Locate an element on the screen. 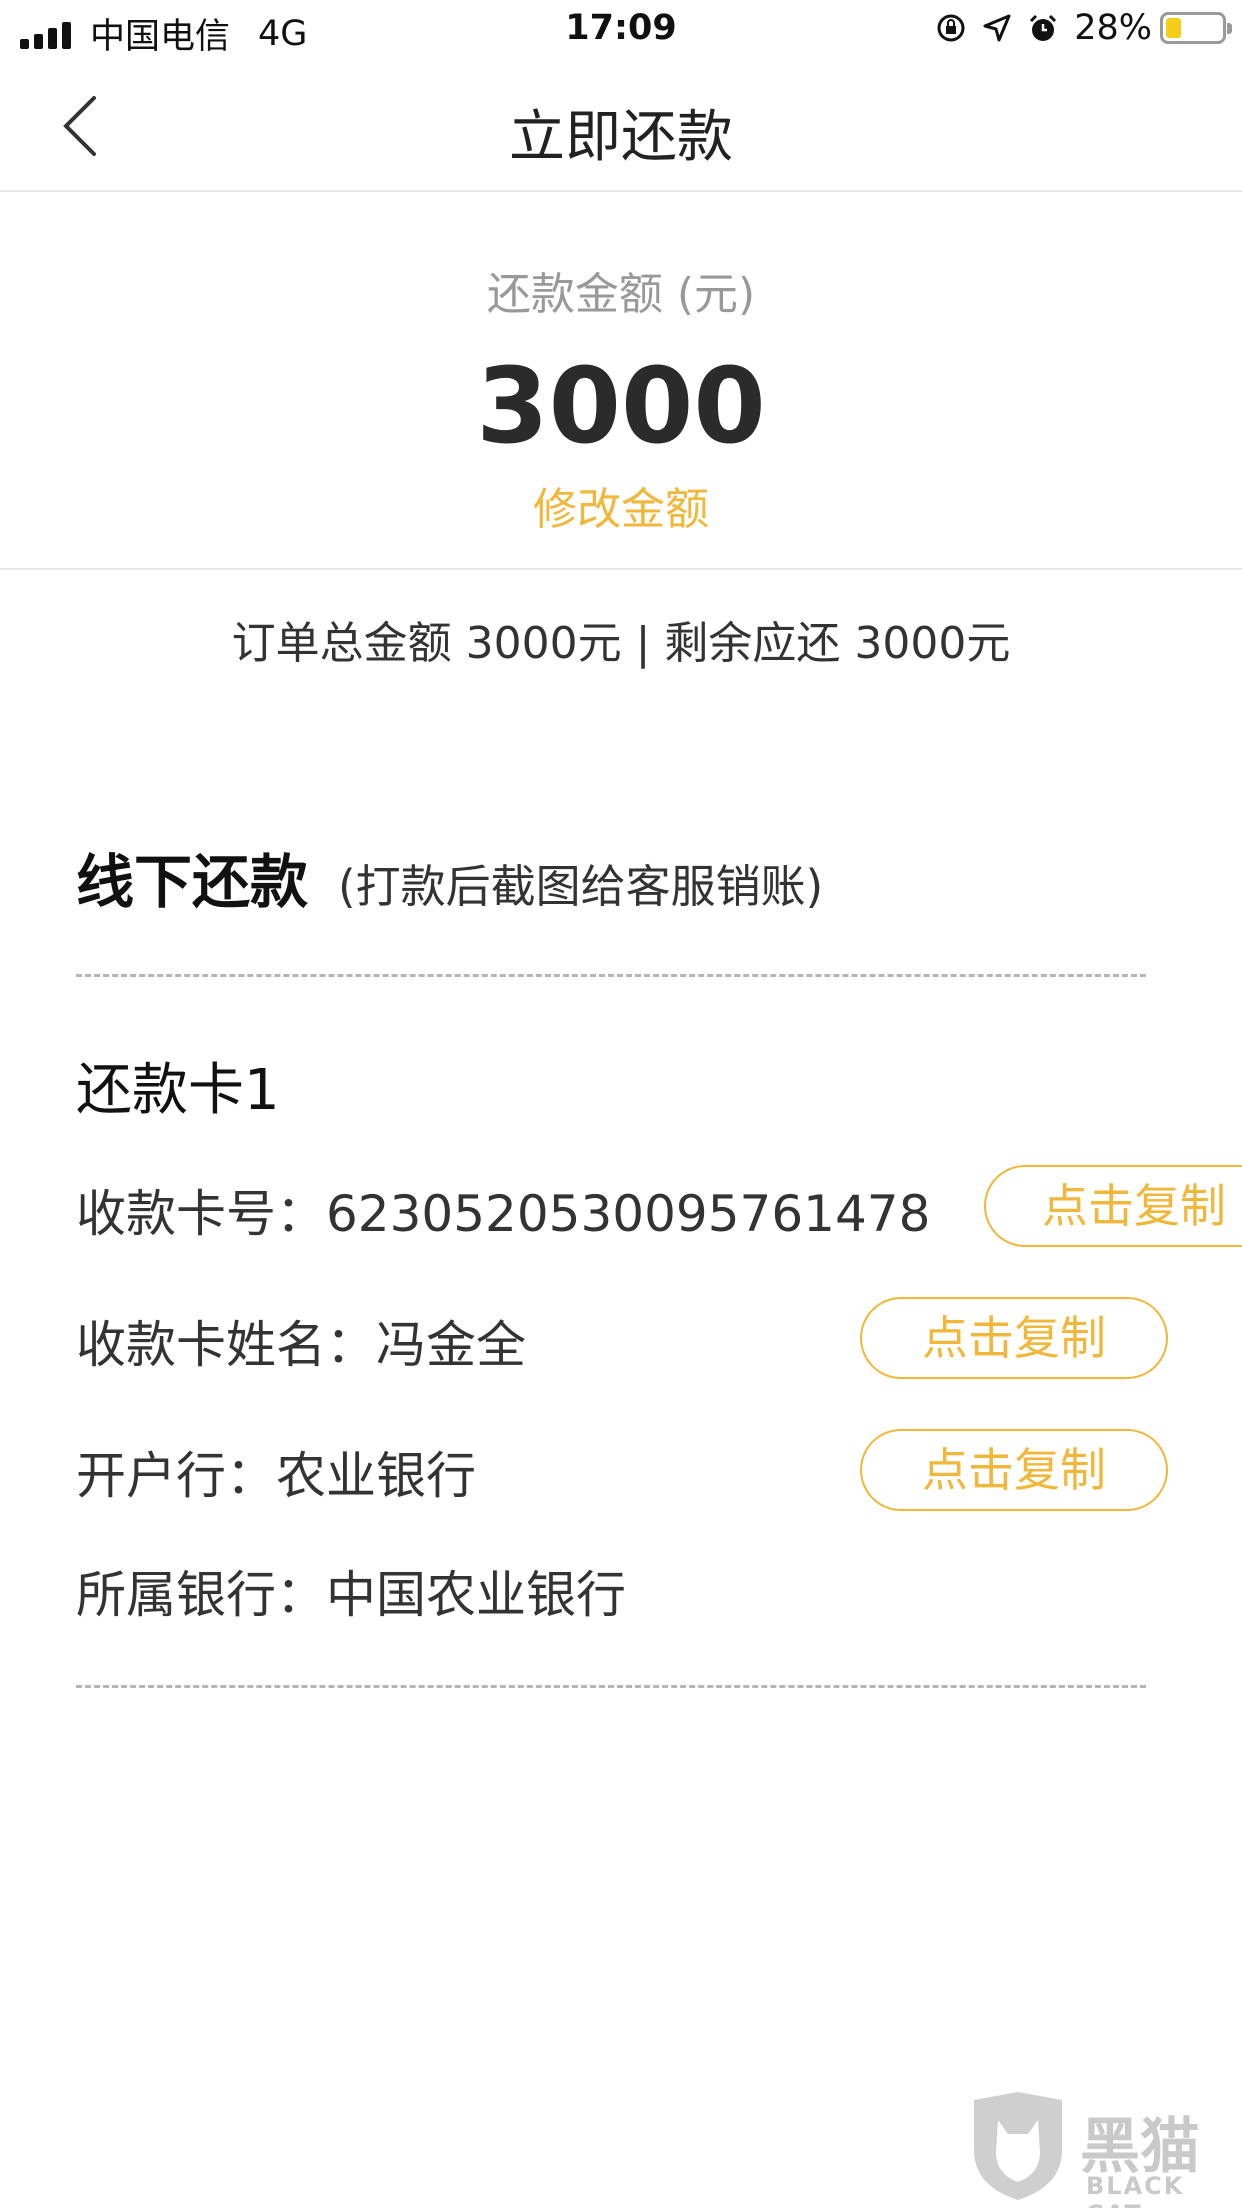 The height and width of the screenshot is (2208, 1242). orientation-lock-icon is located at coordinates (951, 28).